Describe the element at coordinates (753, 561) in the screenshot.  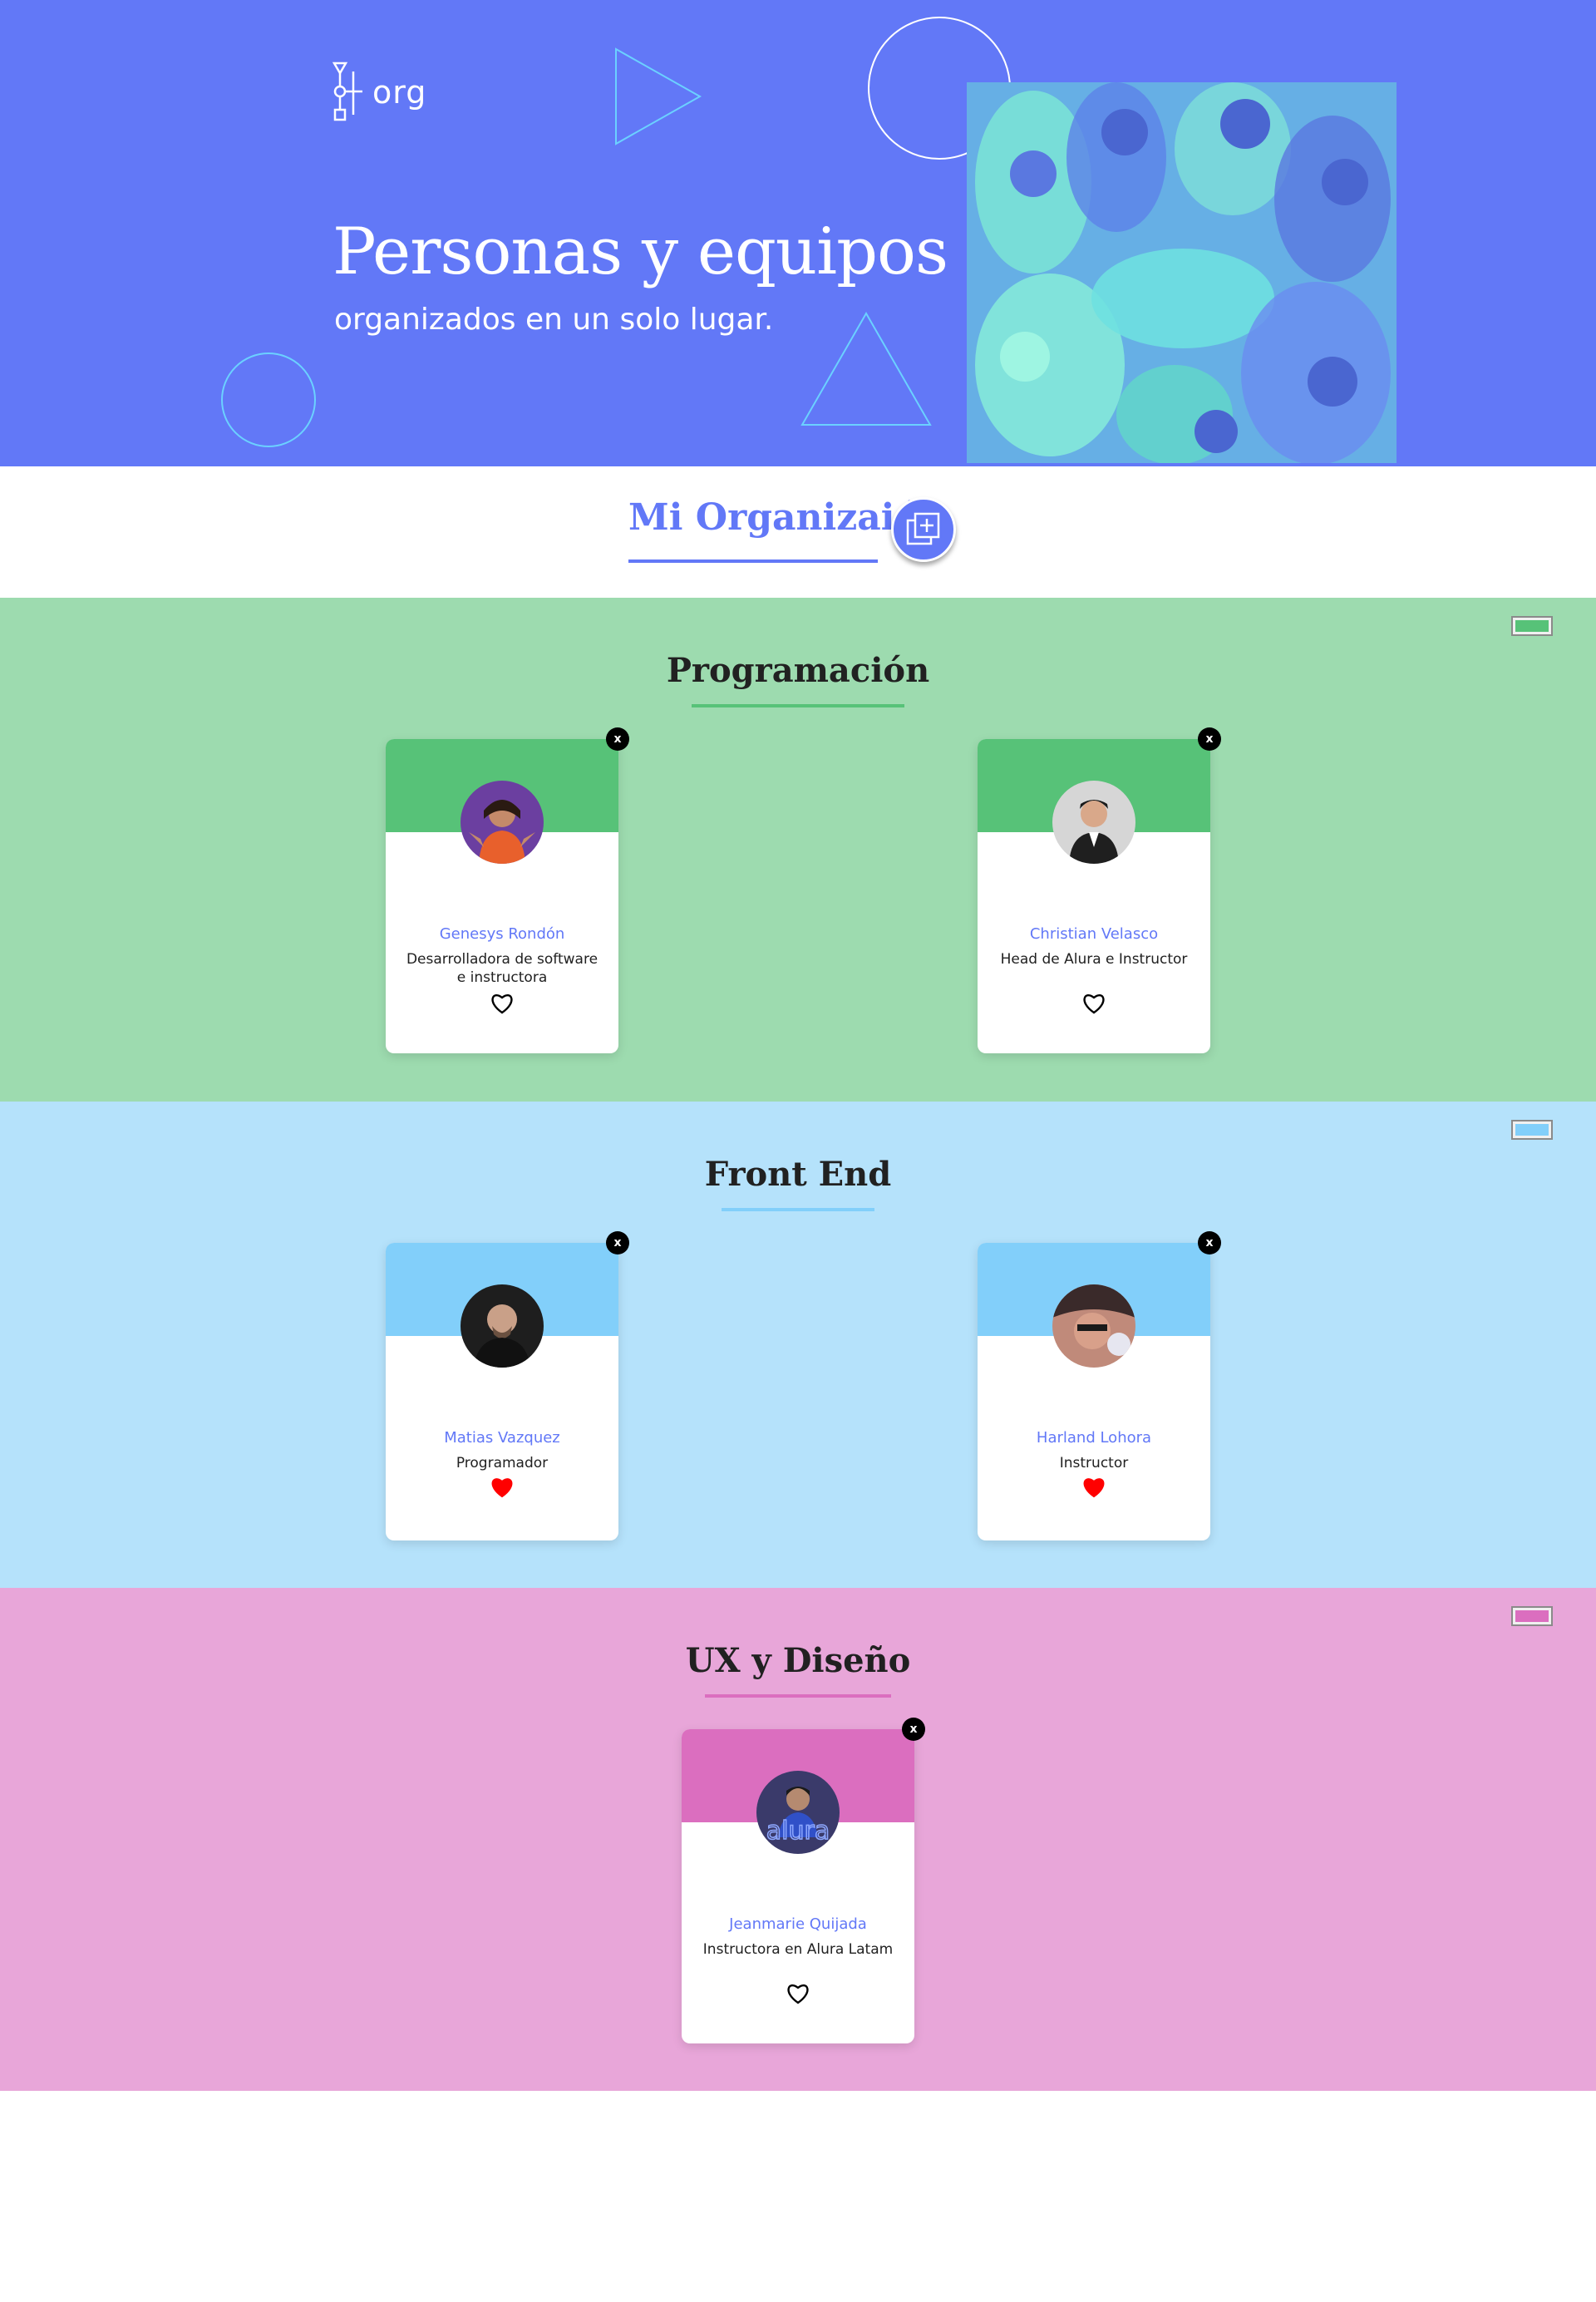
I see `organization-title-underline` at that location.